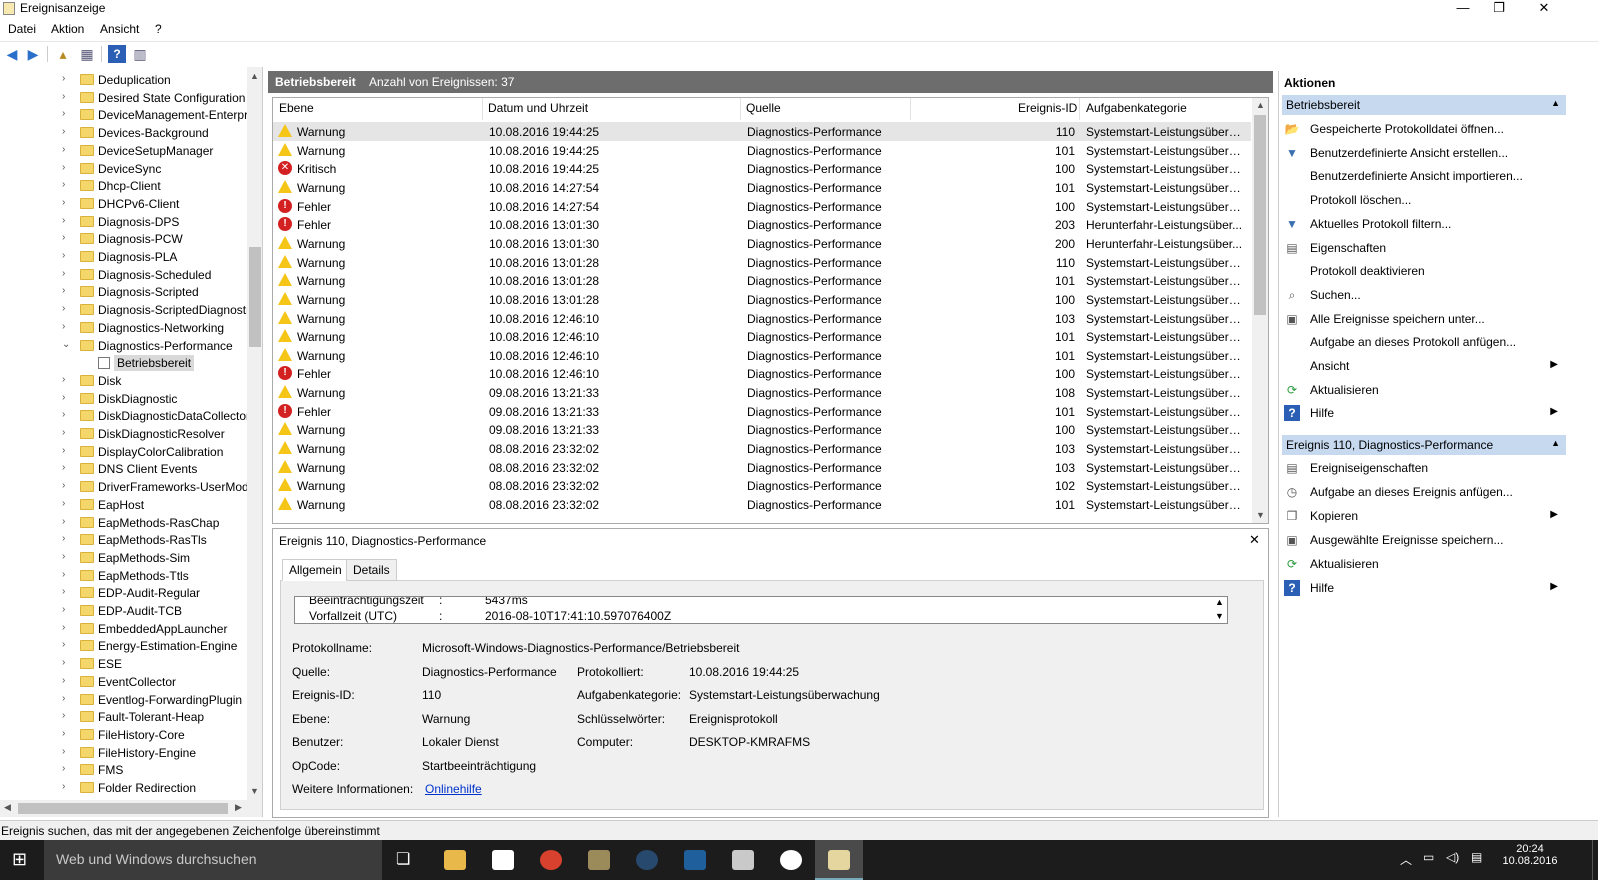 The image size is (1598, 896). What do you see at coordinates (124, 505) in the screenshot?
I see `tree-item: › EapHost` at bounding box center [124, 505].